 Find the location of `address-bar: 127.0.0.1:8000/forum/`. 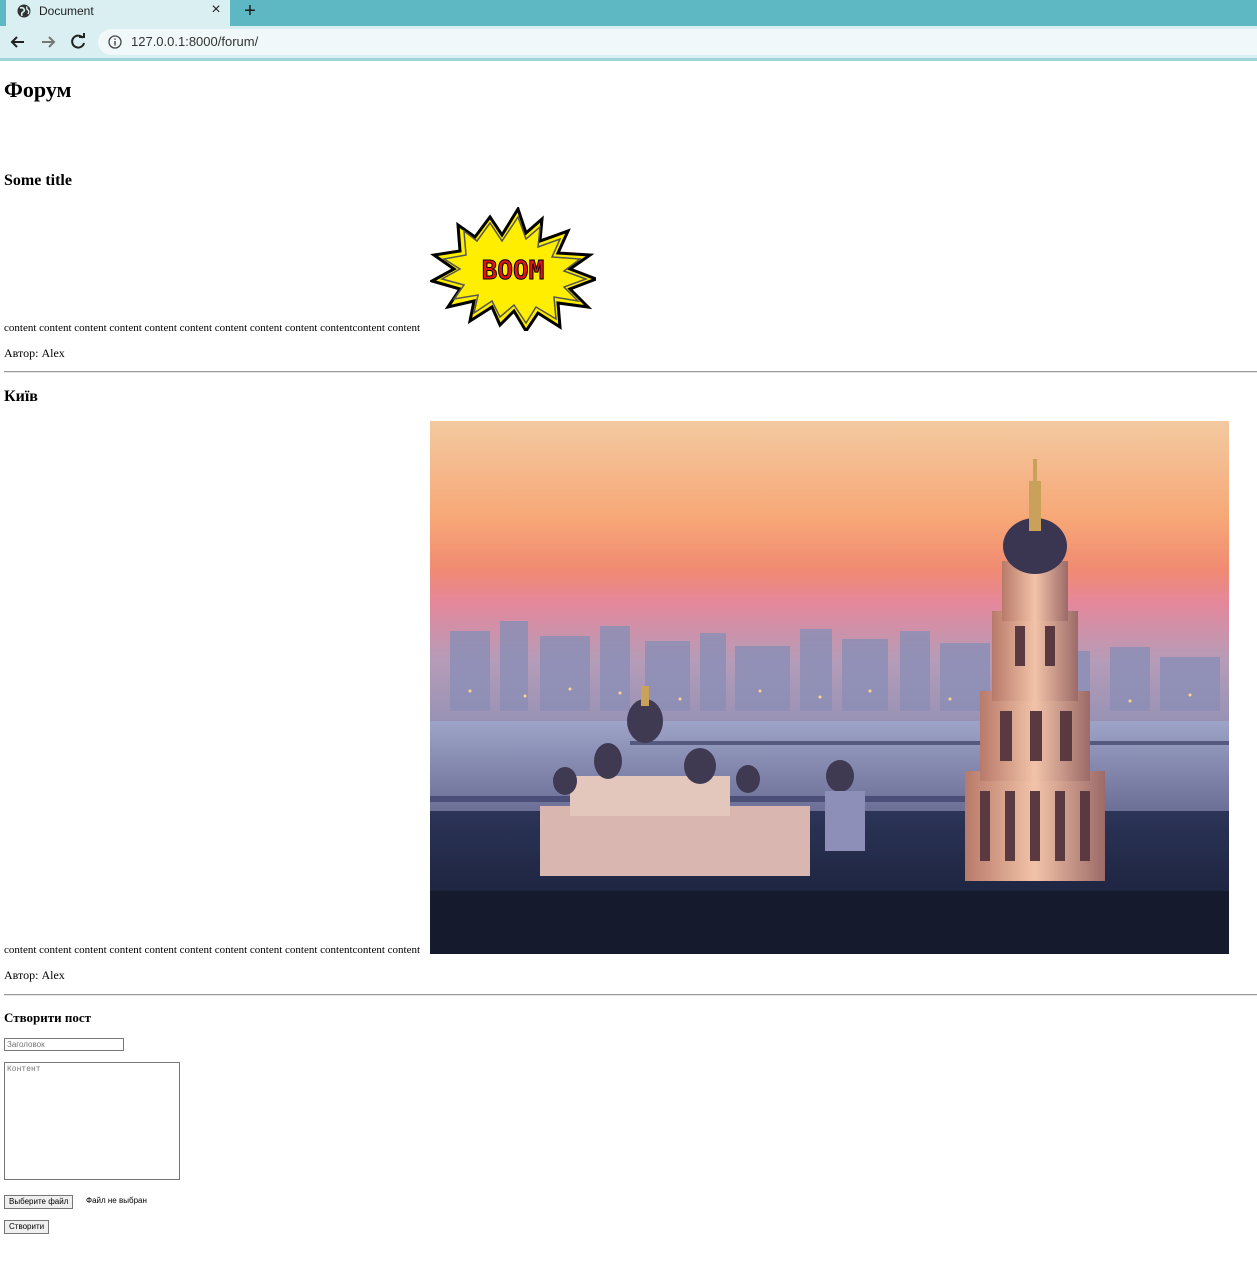

address-bar: 127.0.0.1:8000/forum/ is located at coordinates (677, 42).